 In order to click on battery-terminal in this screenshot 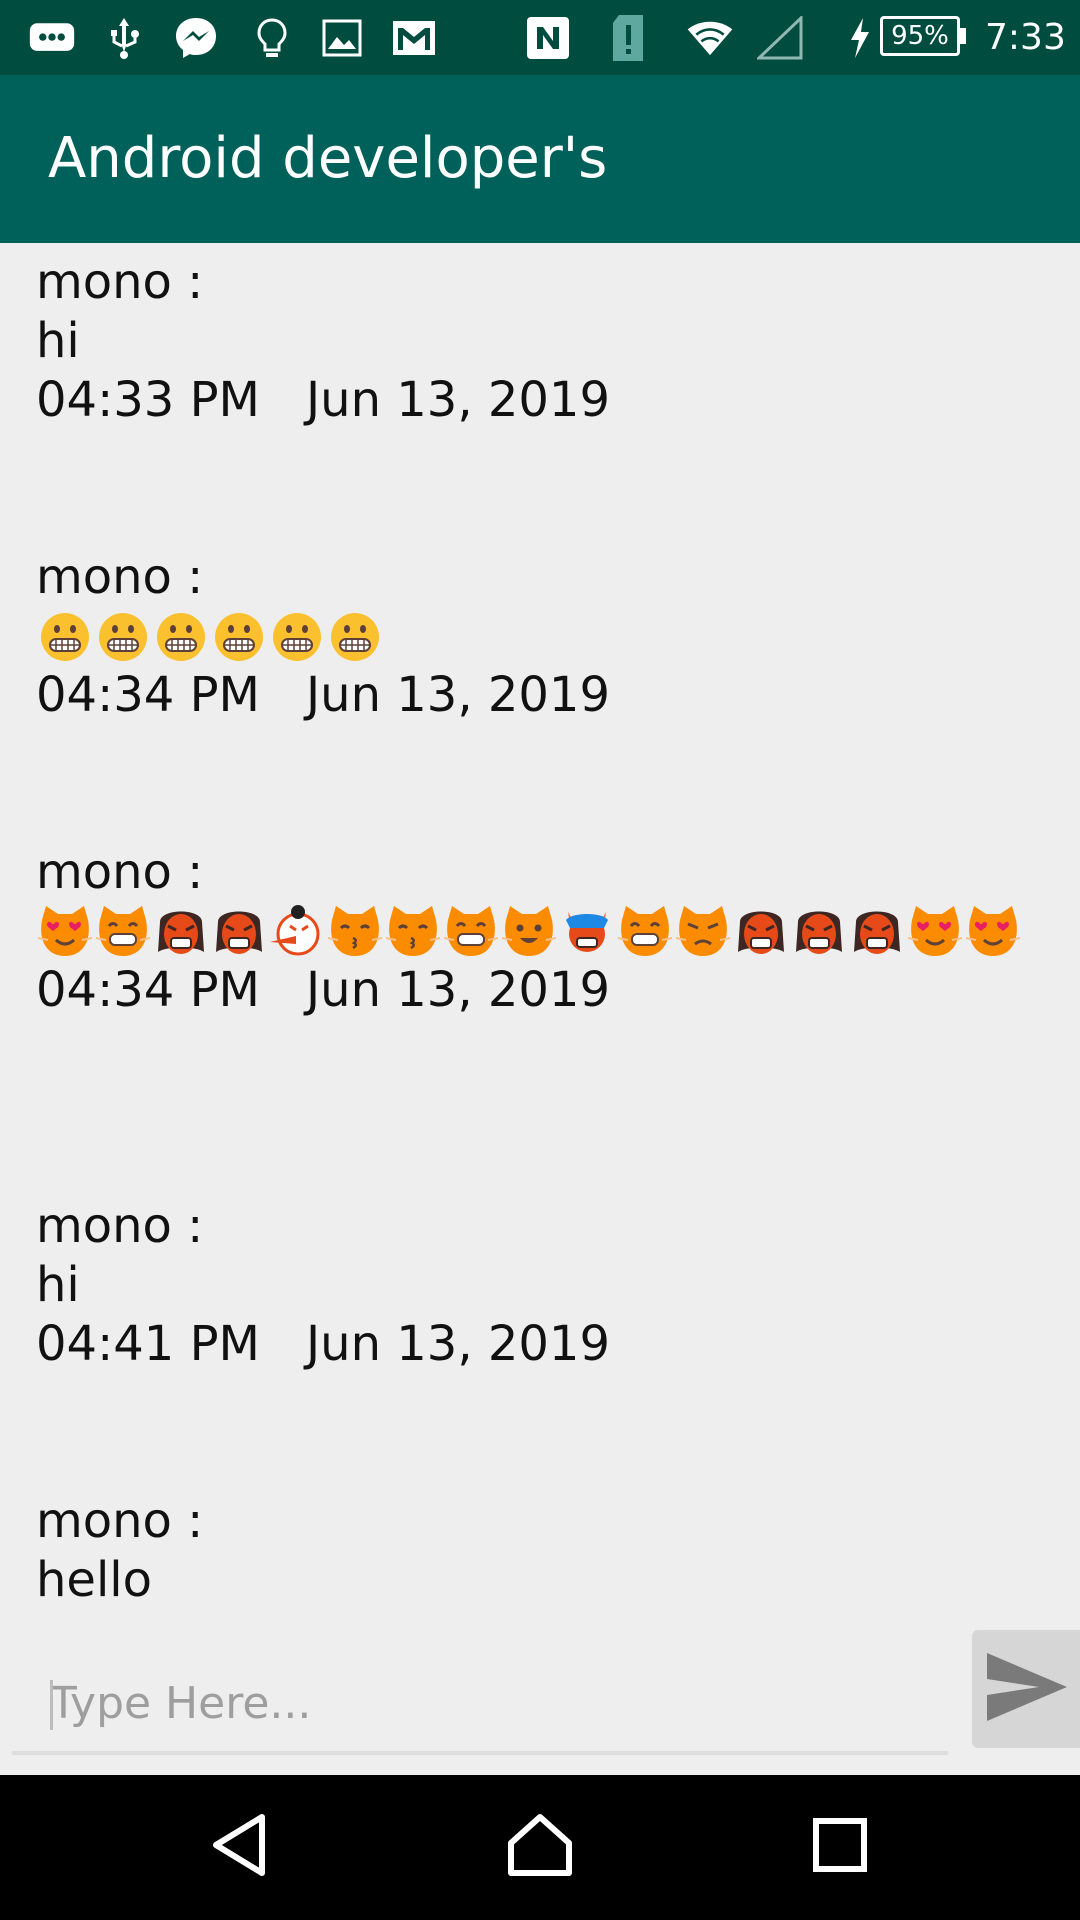, I will do `click(963, 36)`.